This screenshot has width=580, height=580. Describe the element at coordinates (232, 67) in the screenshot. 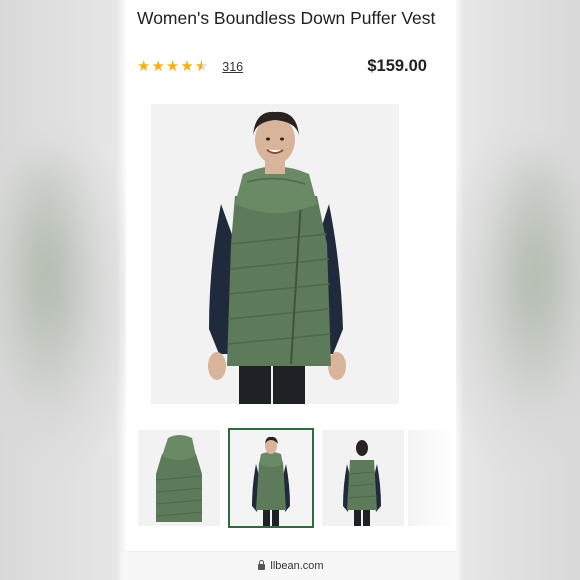

I see `review-count-link: 316` at that location.